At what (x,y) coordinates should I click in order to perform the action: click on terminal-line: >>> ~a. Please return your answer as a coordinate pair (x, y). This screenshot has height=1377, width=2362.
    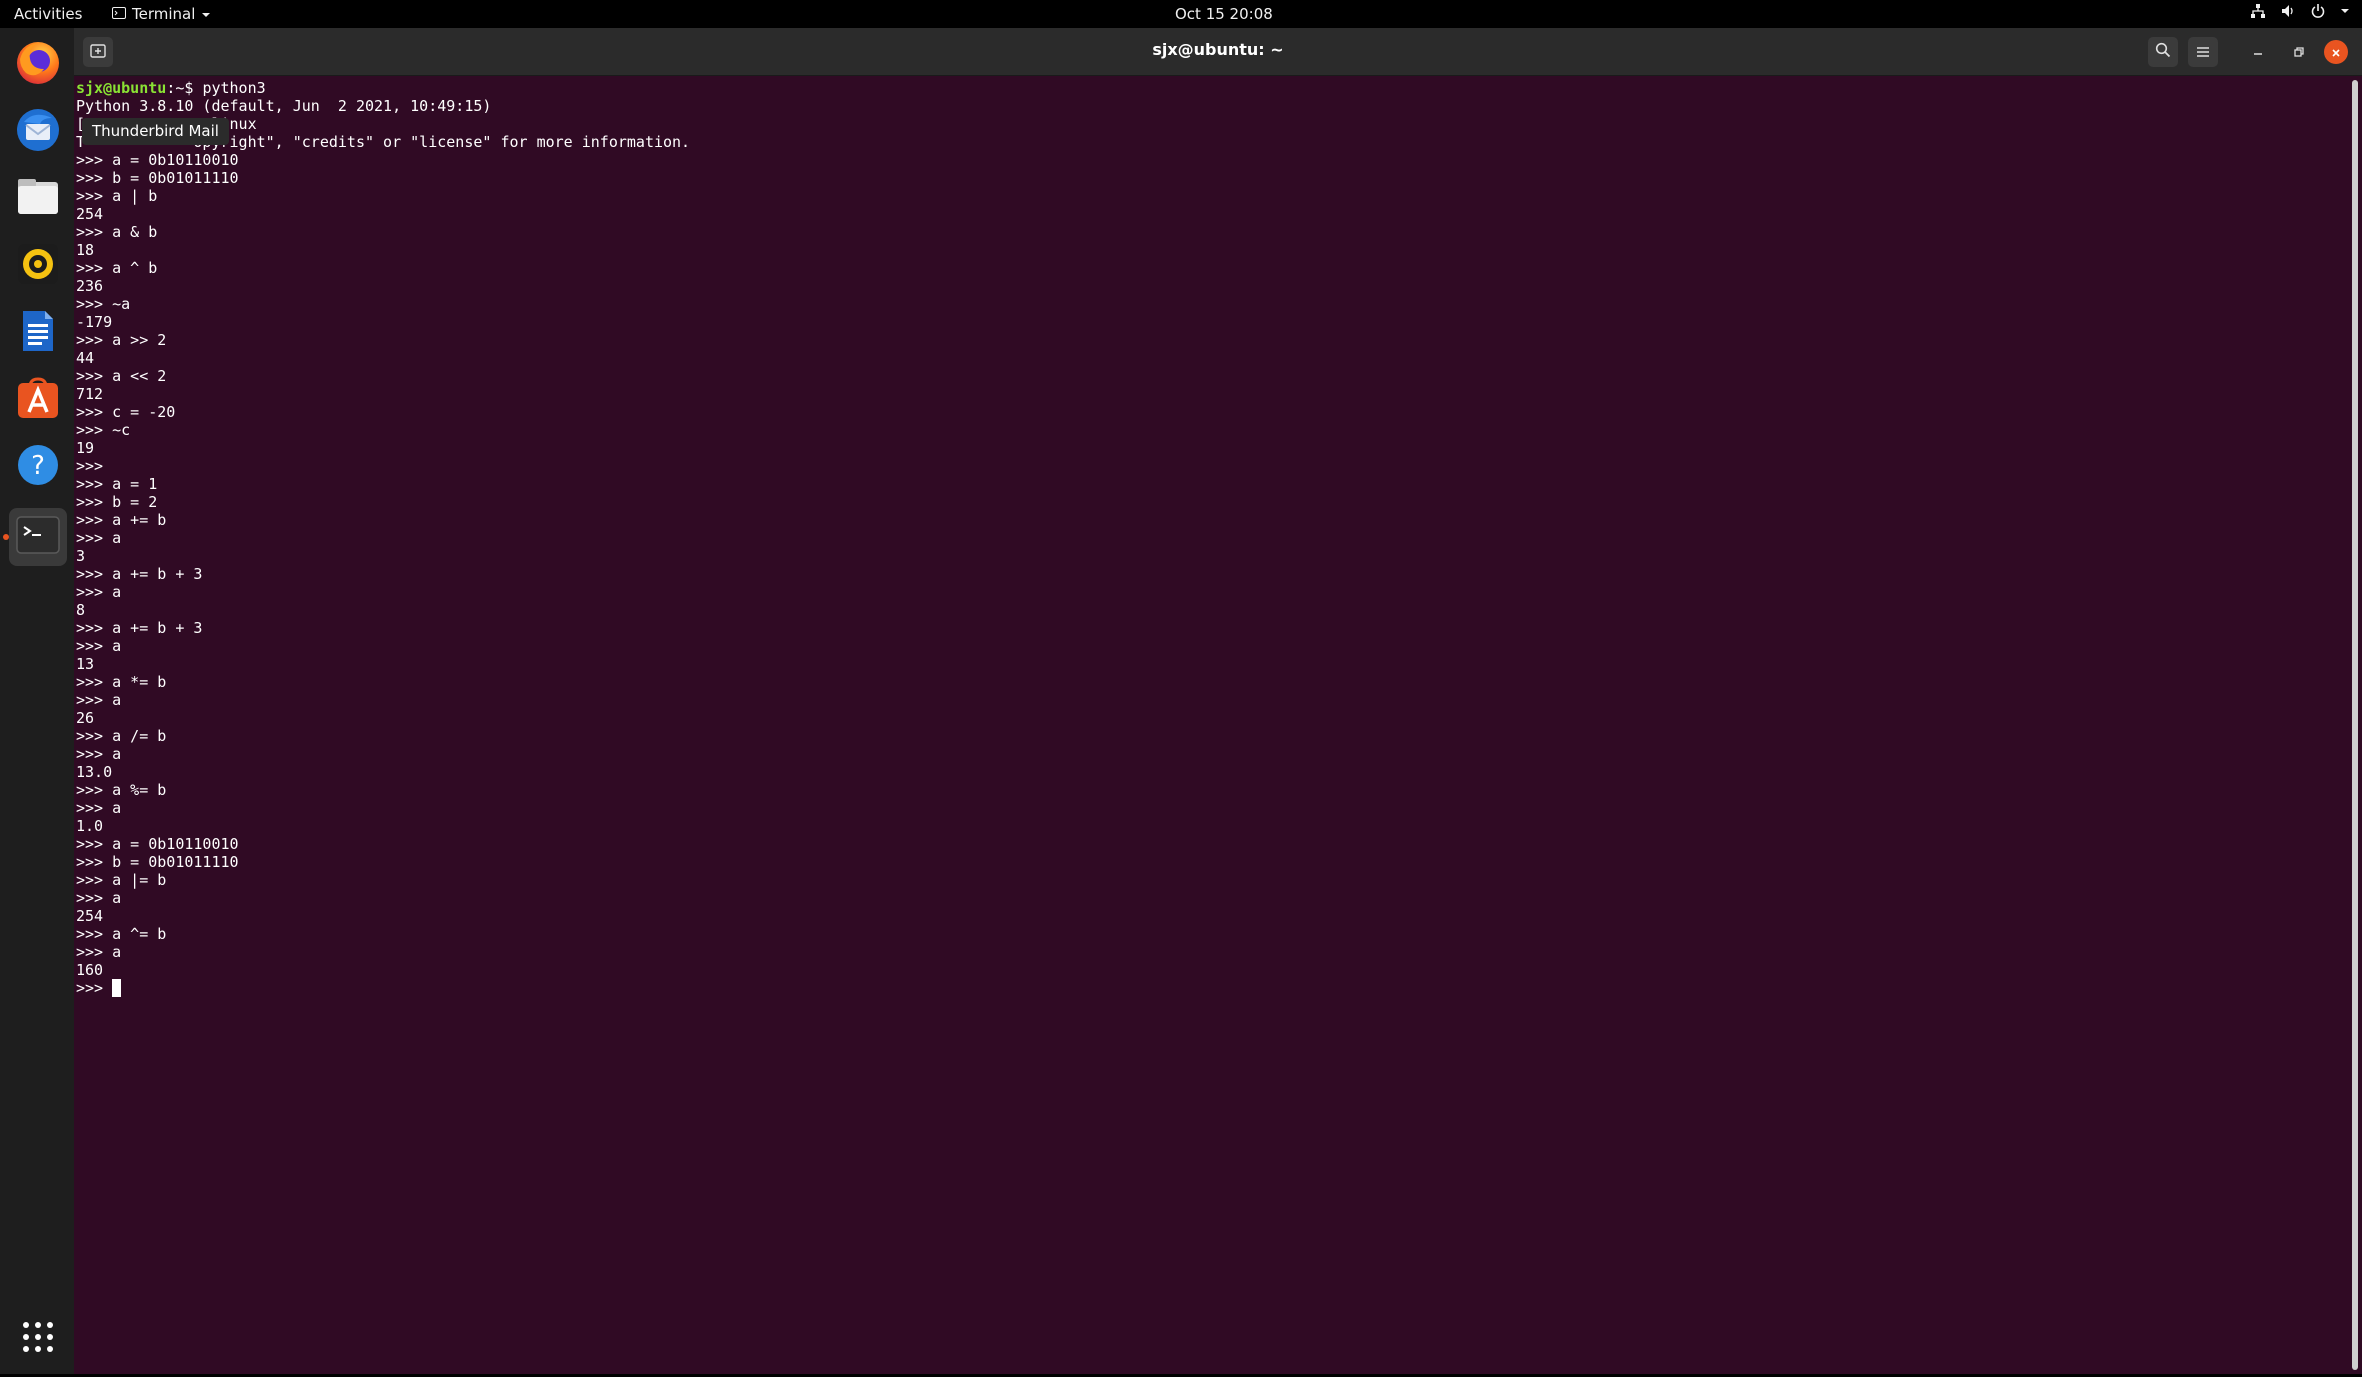
    Looking at the image, I should click on (103, 304).